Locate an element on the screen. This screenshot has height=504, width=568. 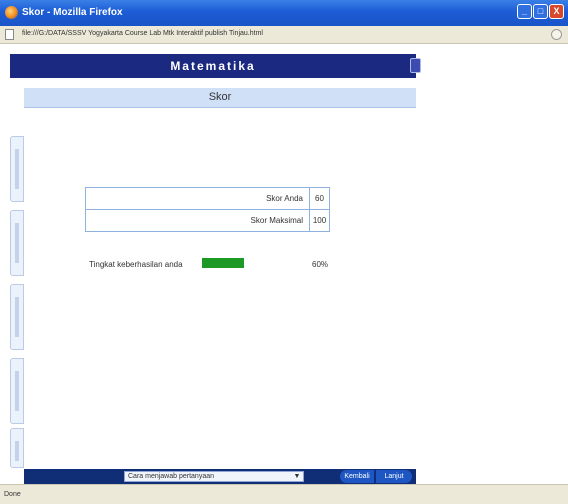
score-label: Skor Anda is located at coordinates (284, 198).